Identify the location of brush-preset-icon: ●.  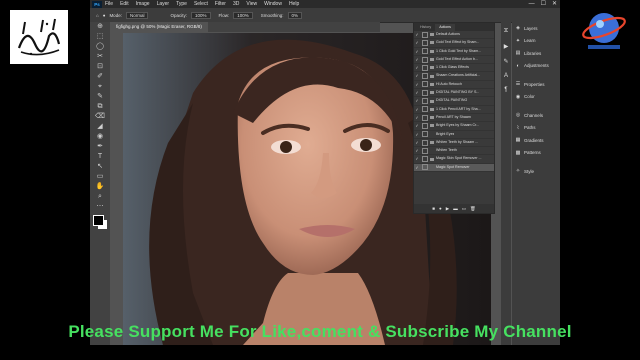
(104, 15).